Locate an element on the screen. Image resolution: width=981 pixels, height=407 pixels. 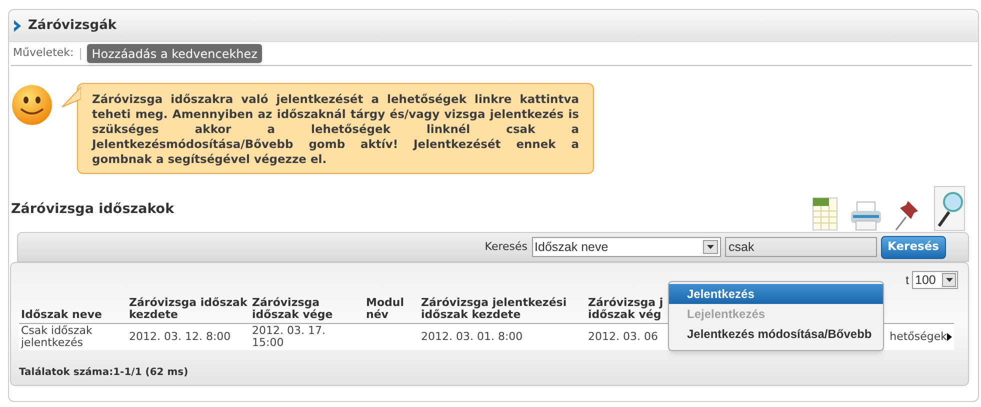
chevron-icon is located at coordinates (17, 26).